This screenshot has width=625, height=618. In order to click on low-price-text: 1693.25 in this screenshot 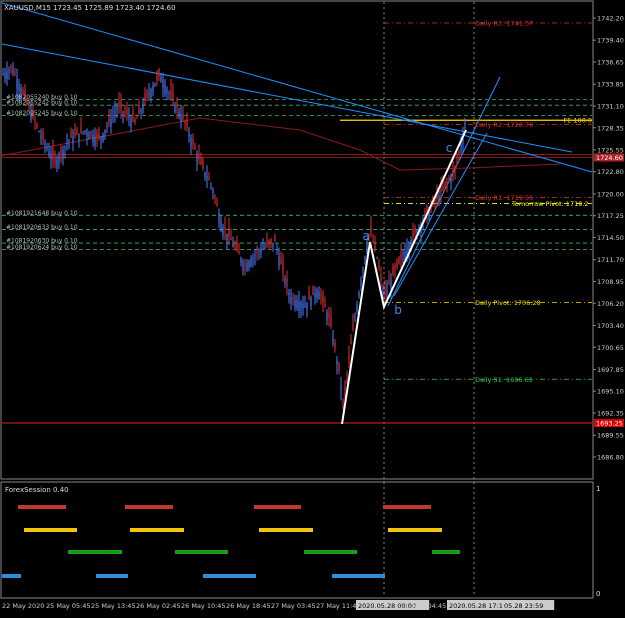, I will do `click(609, 424)`.